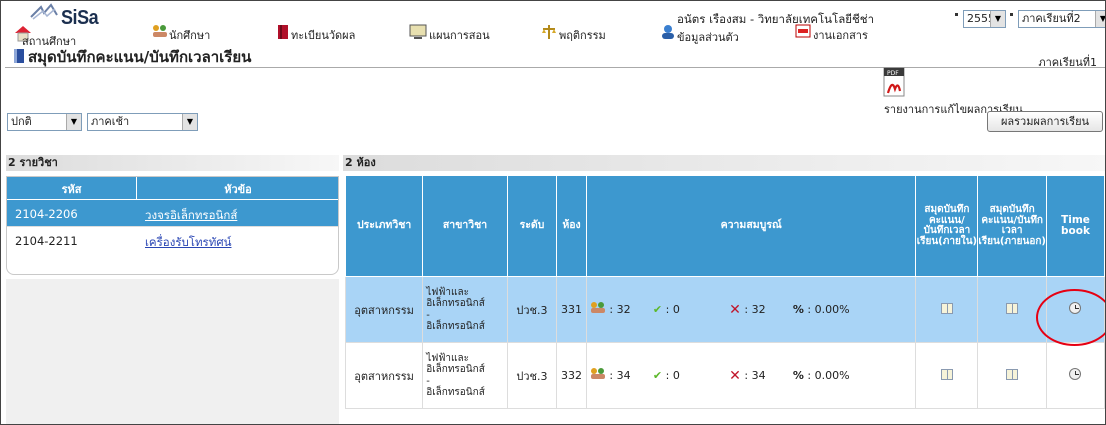 The height and width of the screenshot is (425, 1106). I want to click on menu-item-school: สถานศึกษา, so click(69, 35).